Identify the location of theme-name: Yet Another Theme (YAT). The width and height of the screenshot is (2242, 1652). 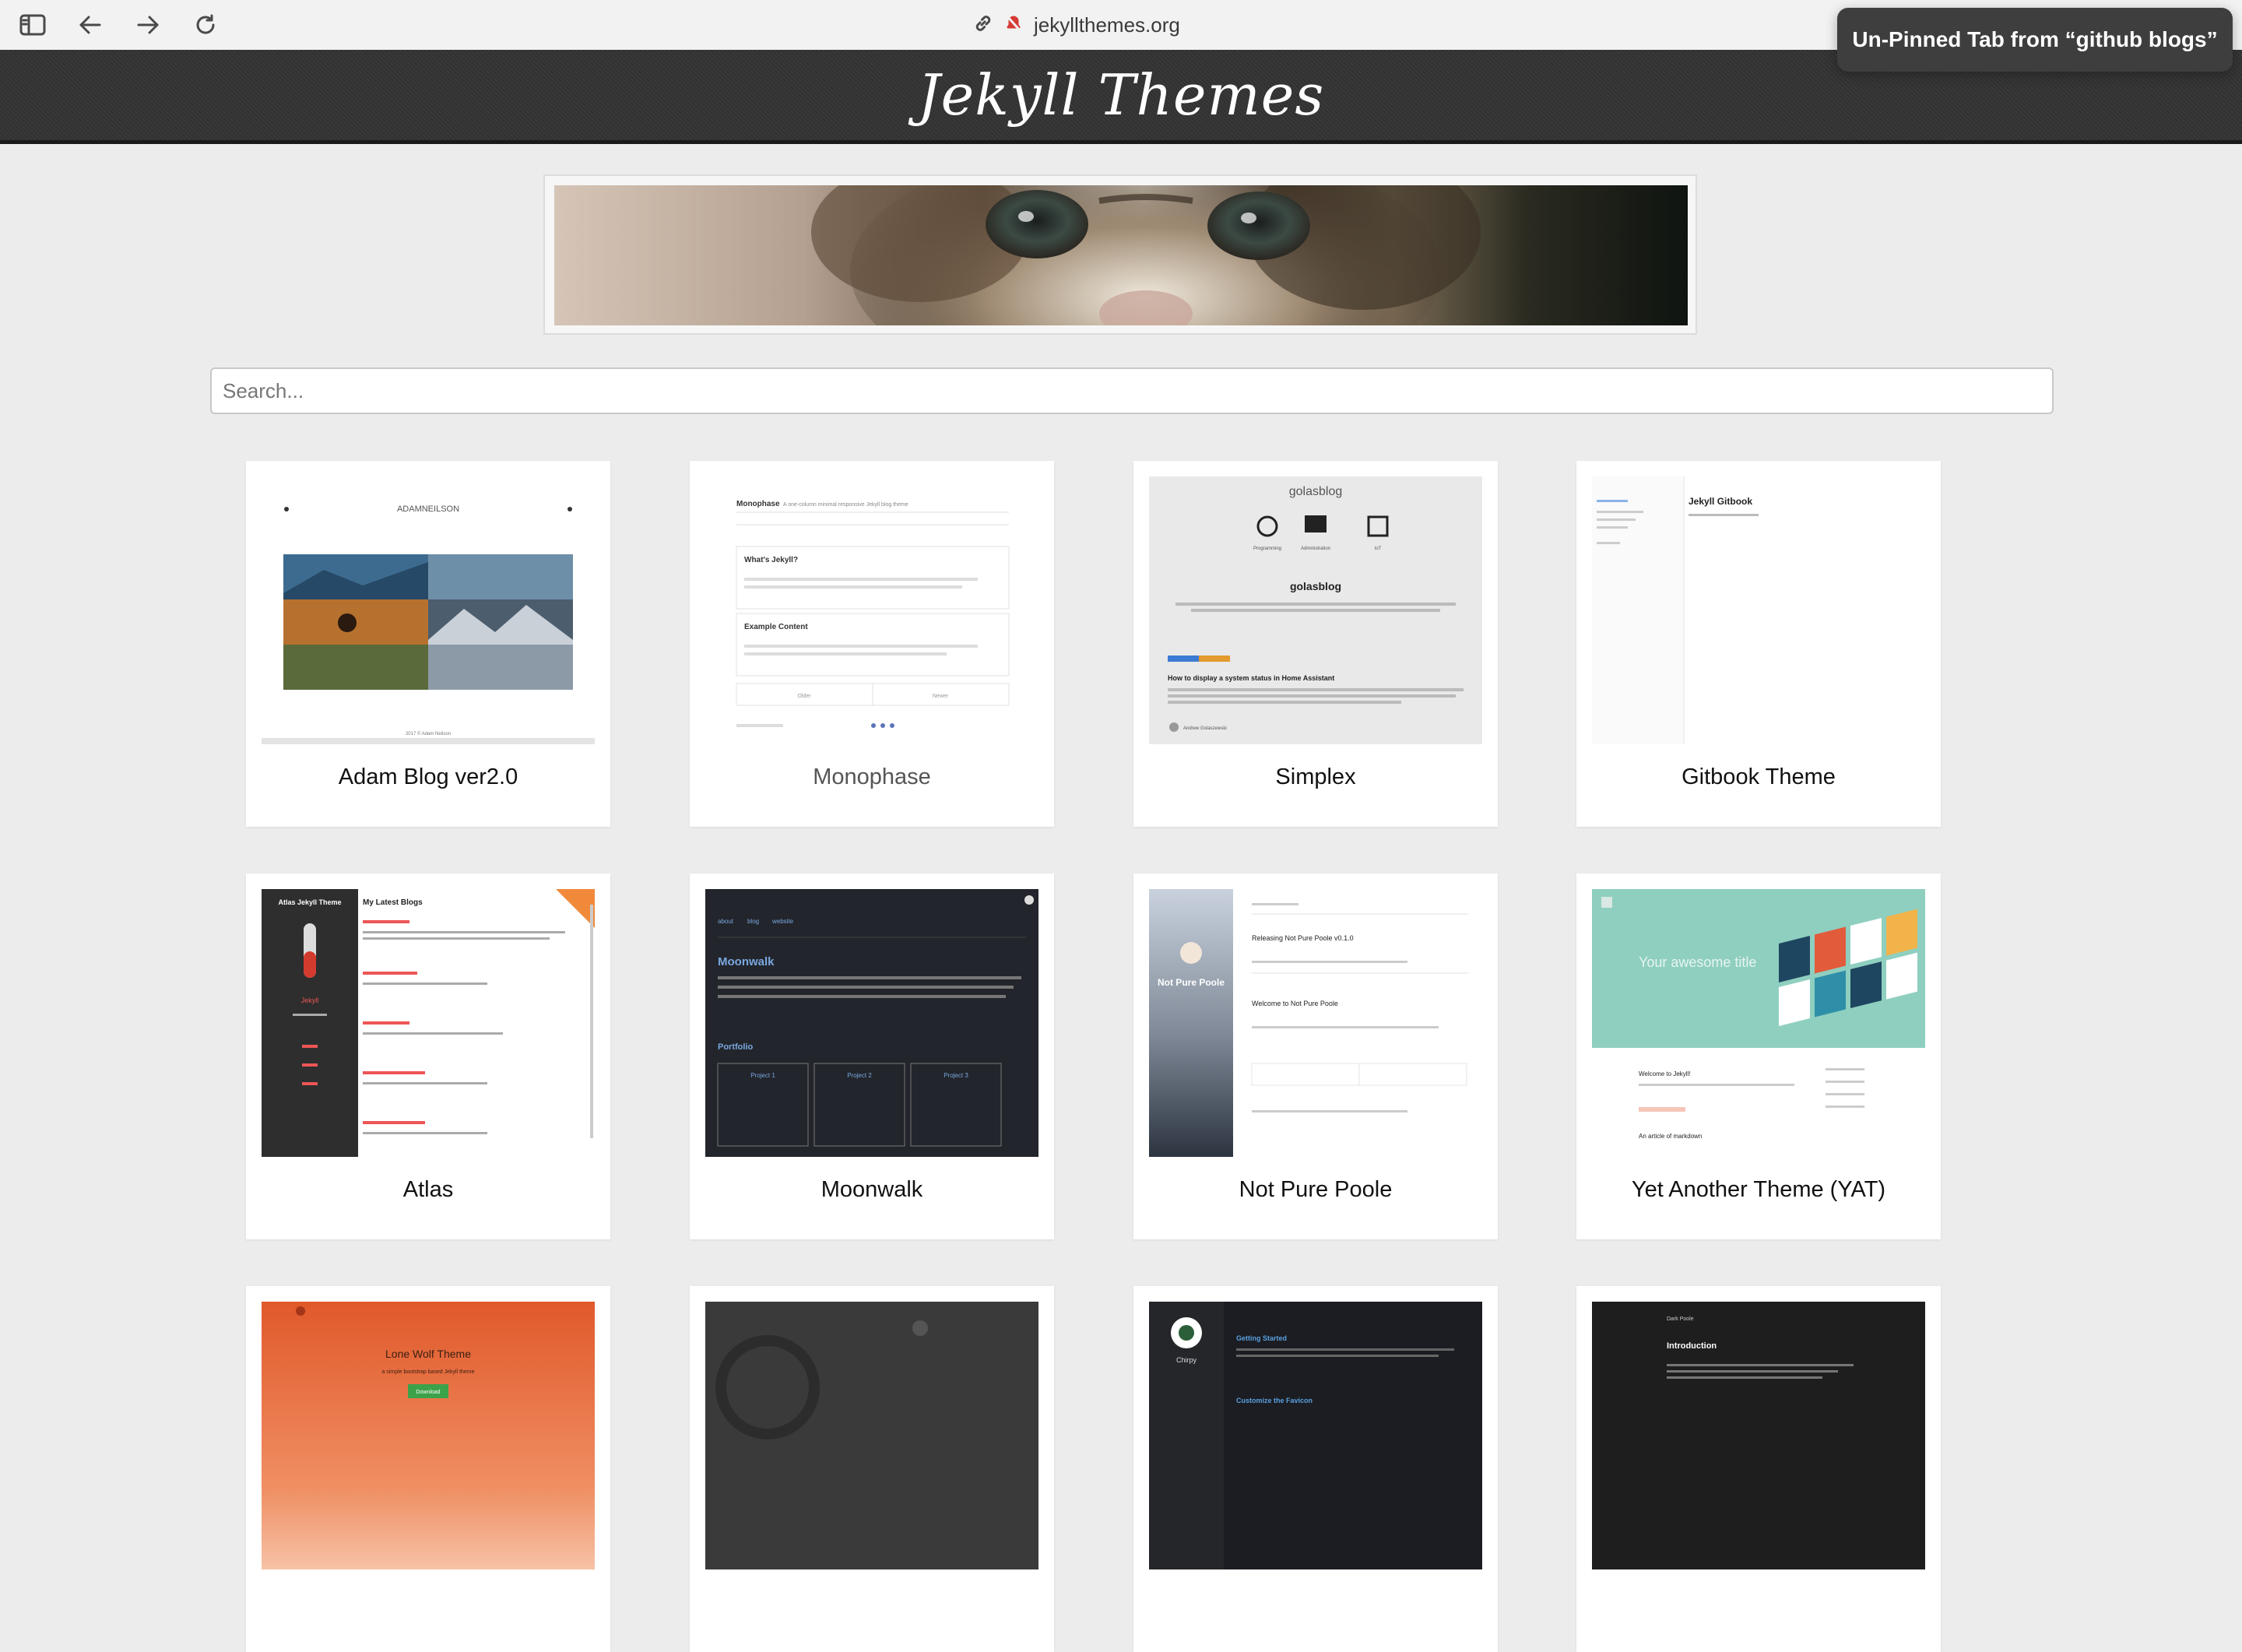
(1758, 1190).